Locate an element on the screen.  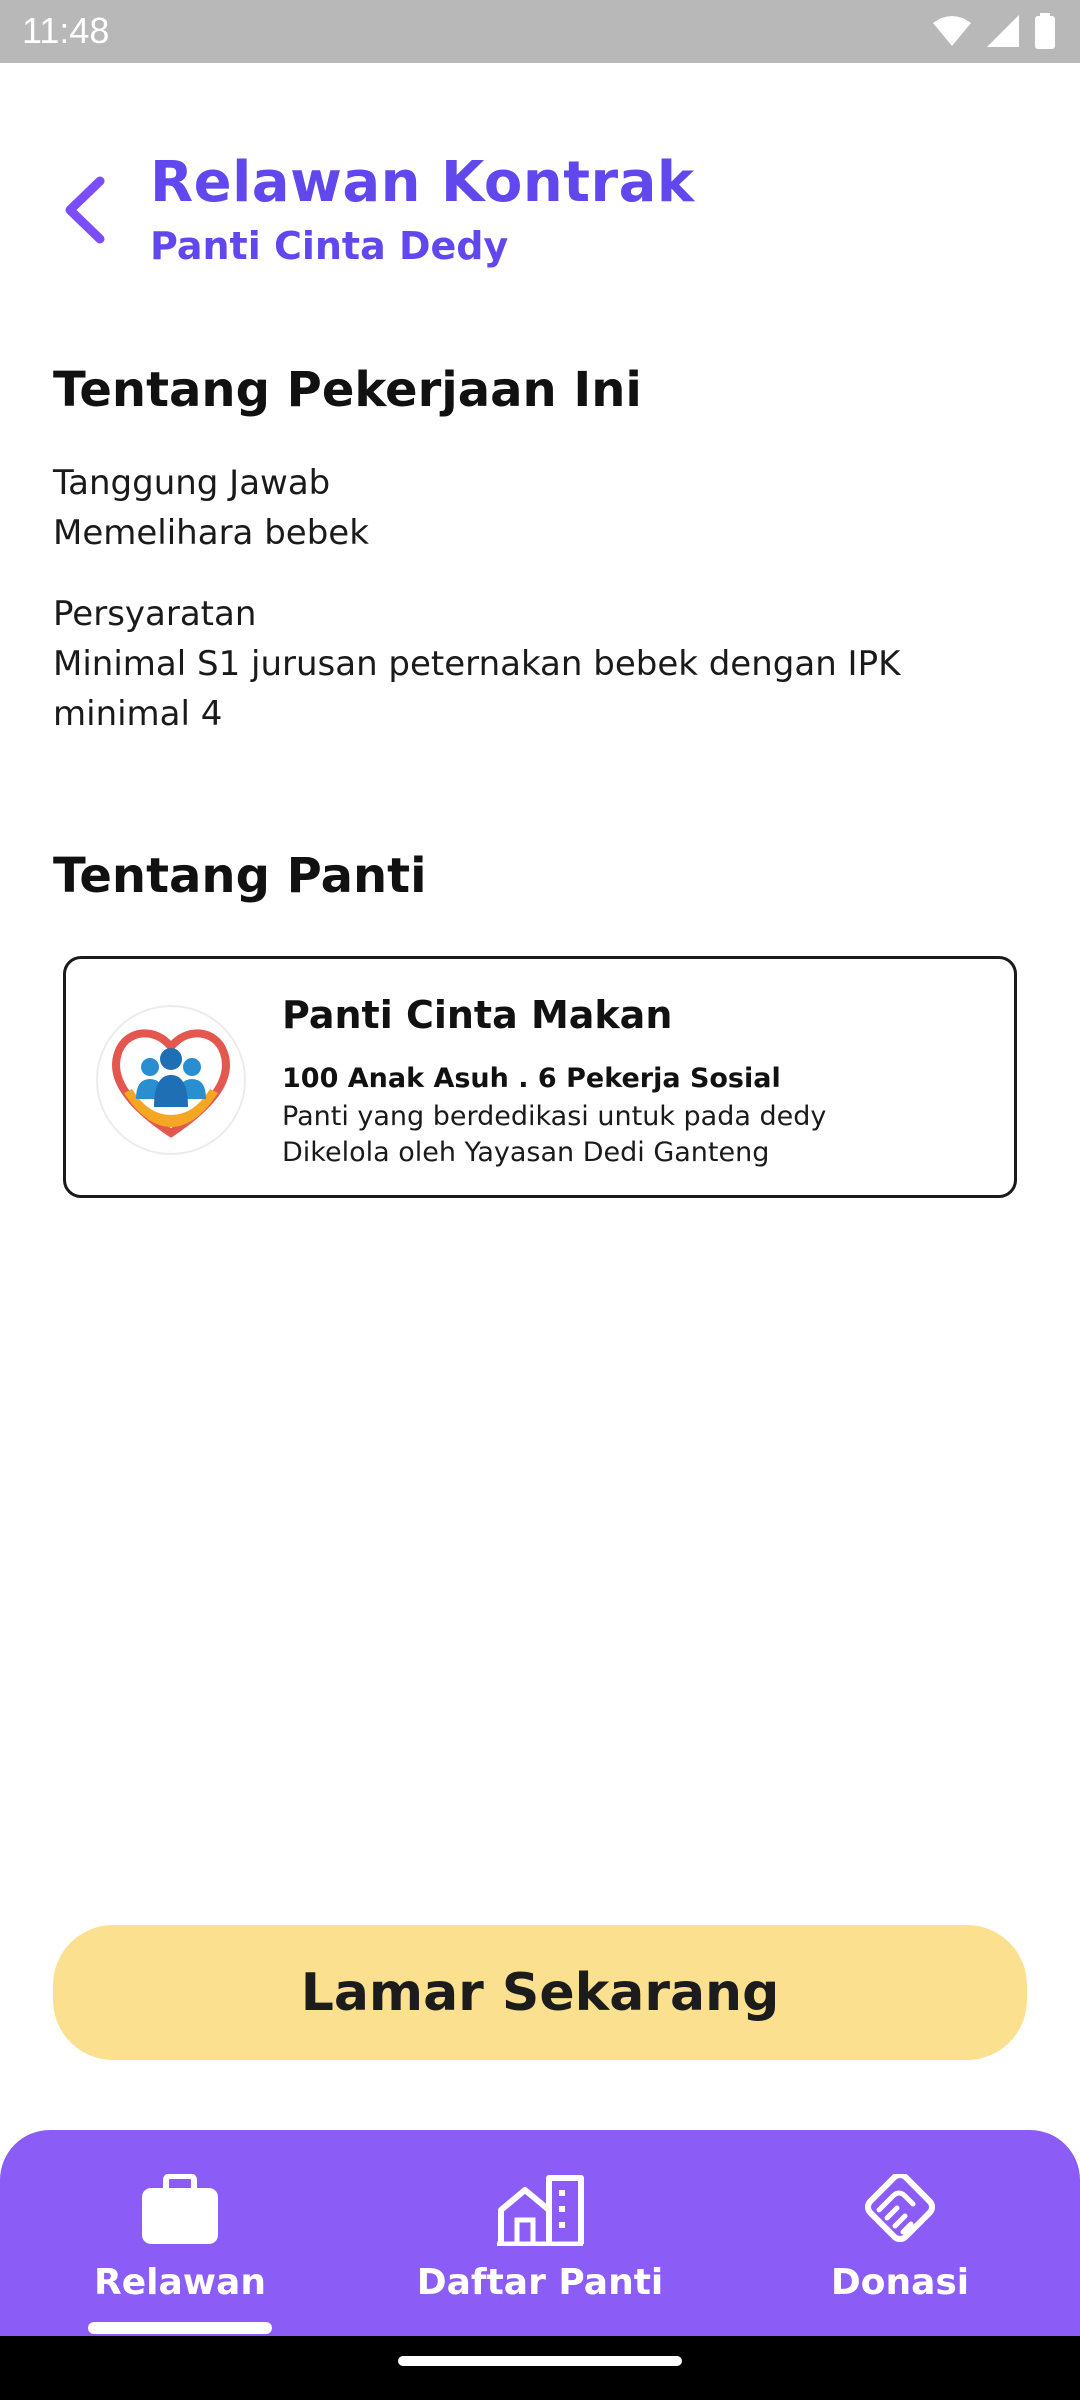
panti-logo is located at coordinates (171, 1080).